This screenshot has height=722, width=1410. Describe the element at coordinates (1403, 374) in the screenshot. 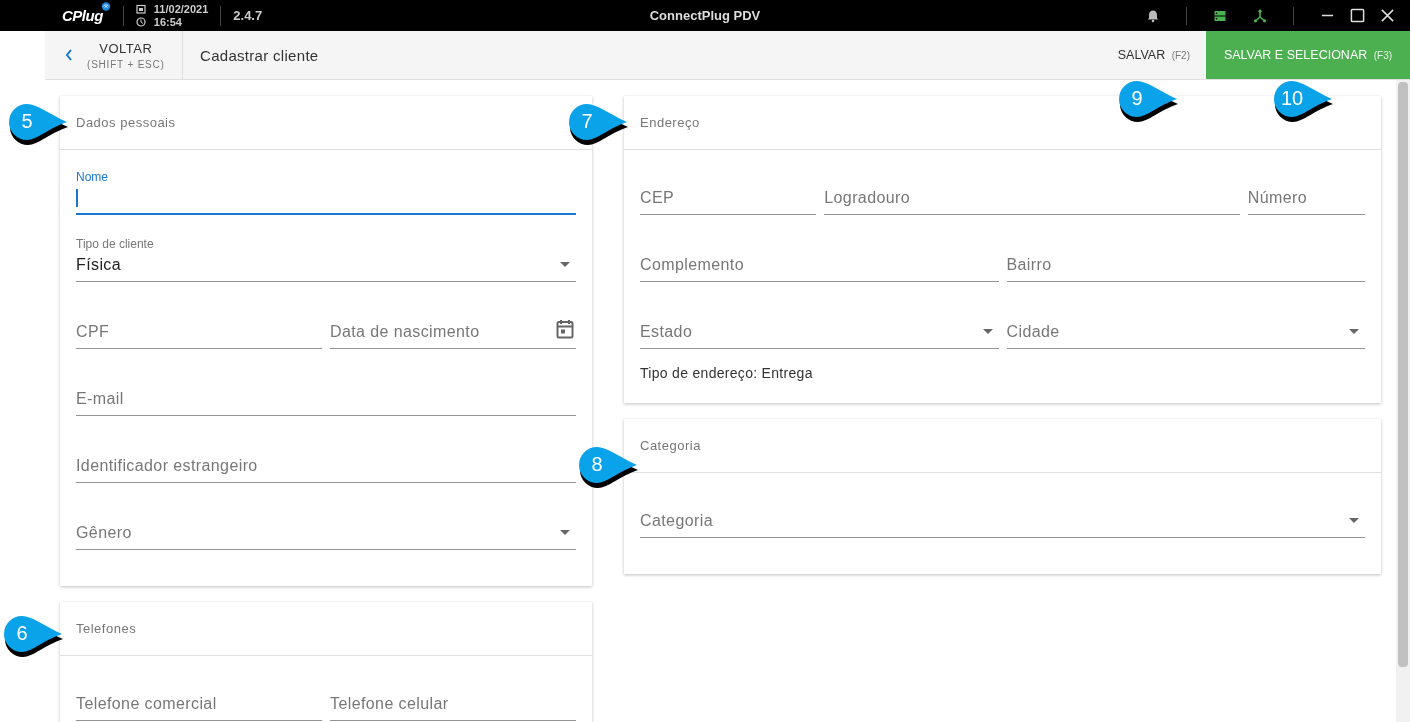

I see `scrollbar-thumb` at that location.